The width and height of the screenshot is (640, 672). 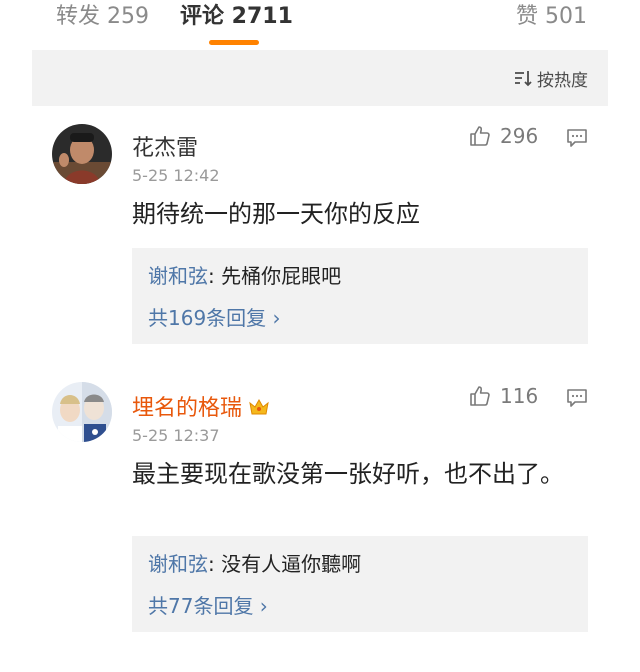 I want to click on like-count: 116, so click(x=519, y=396).